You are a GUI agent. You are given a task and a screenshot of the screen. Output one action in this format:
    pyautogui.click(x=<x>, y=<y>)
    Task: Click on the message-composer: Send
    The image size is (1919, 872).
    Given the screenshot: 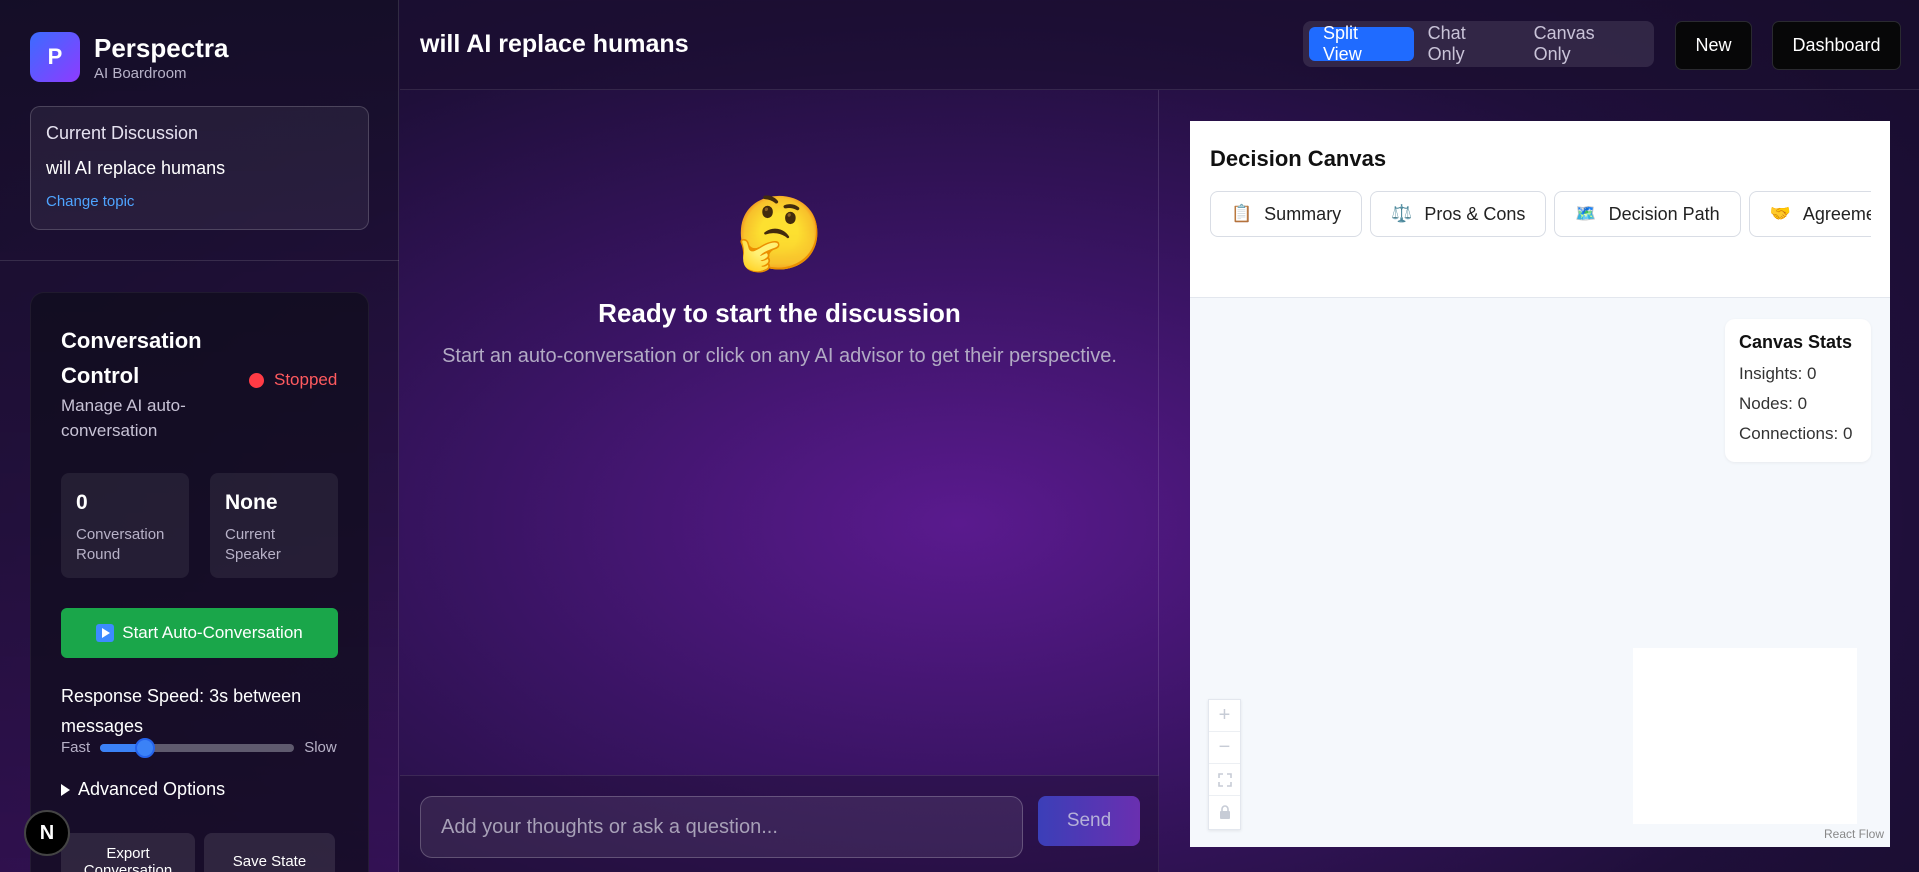 What is the action you would take?
    pyautogui.click(x=779, y=823)
    